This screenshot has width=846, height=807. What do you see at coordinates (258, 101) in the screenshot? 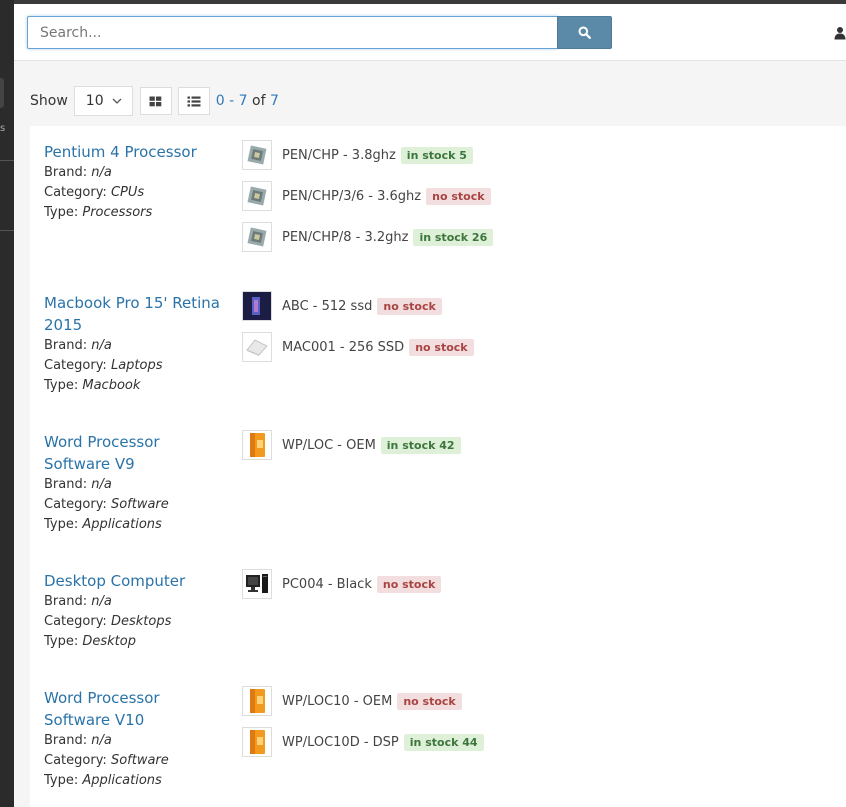
I see `range-of: of` at bounding box center [258, 101].